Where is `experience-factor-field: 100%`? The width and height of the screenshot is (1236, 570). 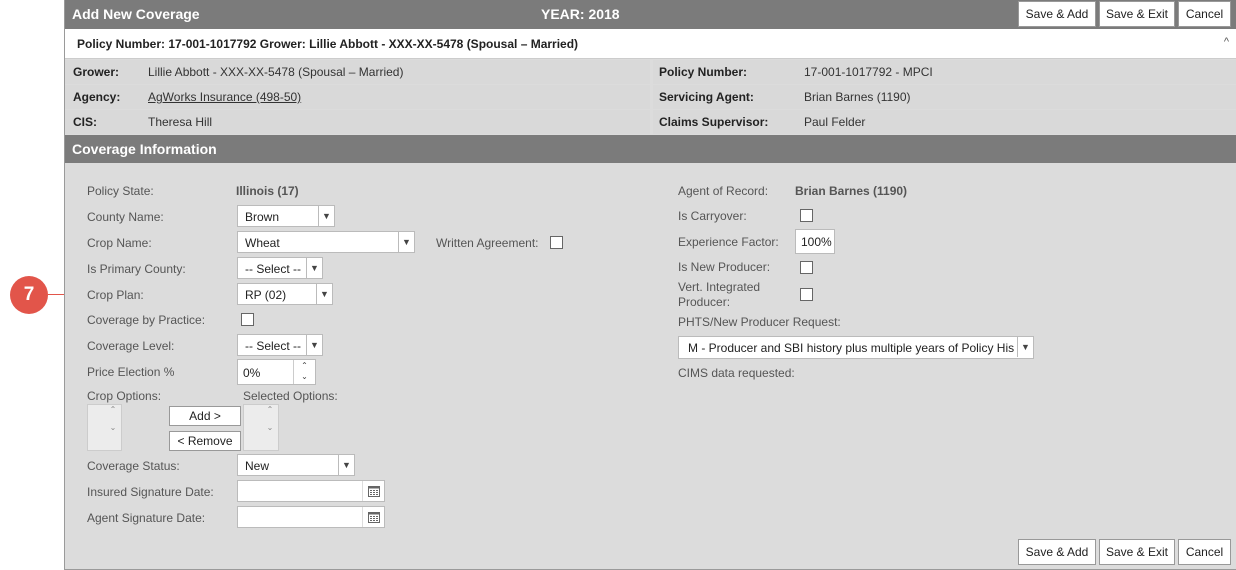
experience-factor-field: 100% is located at coordinates (815, 241).